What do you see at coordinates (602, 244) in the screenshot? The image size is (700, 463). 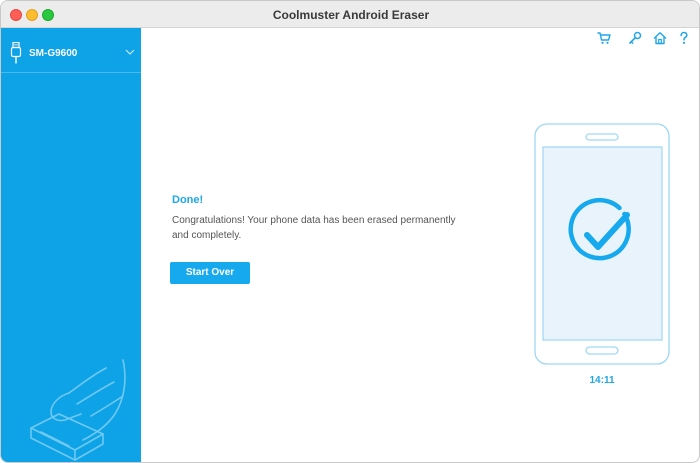 I see `phone-illustration` at bounding box center [602, 244].